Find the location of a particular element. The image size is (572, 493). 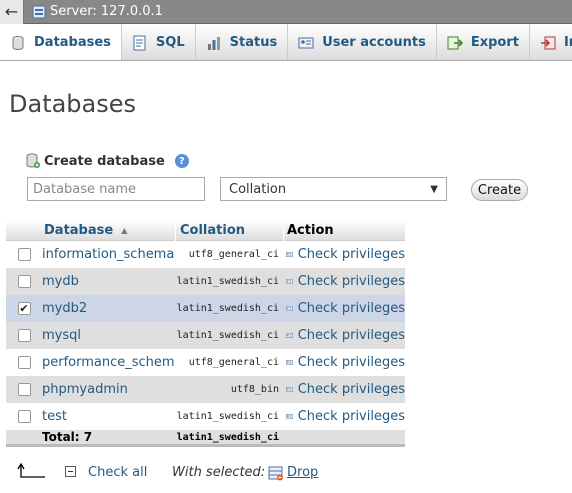

sort-ascending-icon: ▲ is located at coordinates (124, 230).